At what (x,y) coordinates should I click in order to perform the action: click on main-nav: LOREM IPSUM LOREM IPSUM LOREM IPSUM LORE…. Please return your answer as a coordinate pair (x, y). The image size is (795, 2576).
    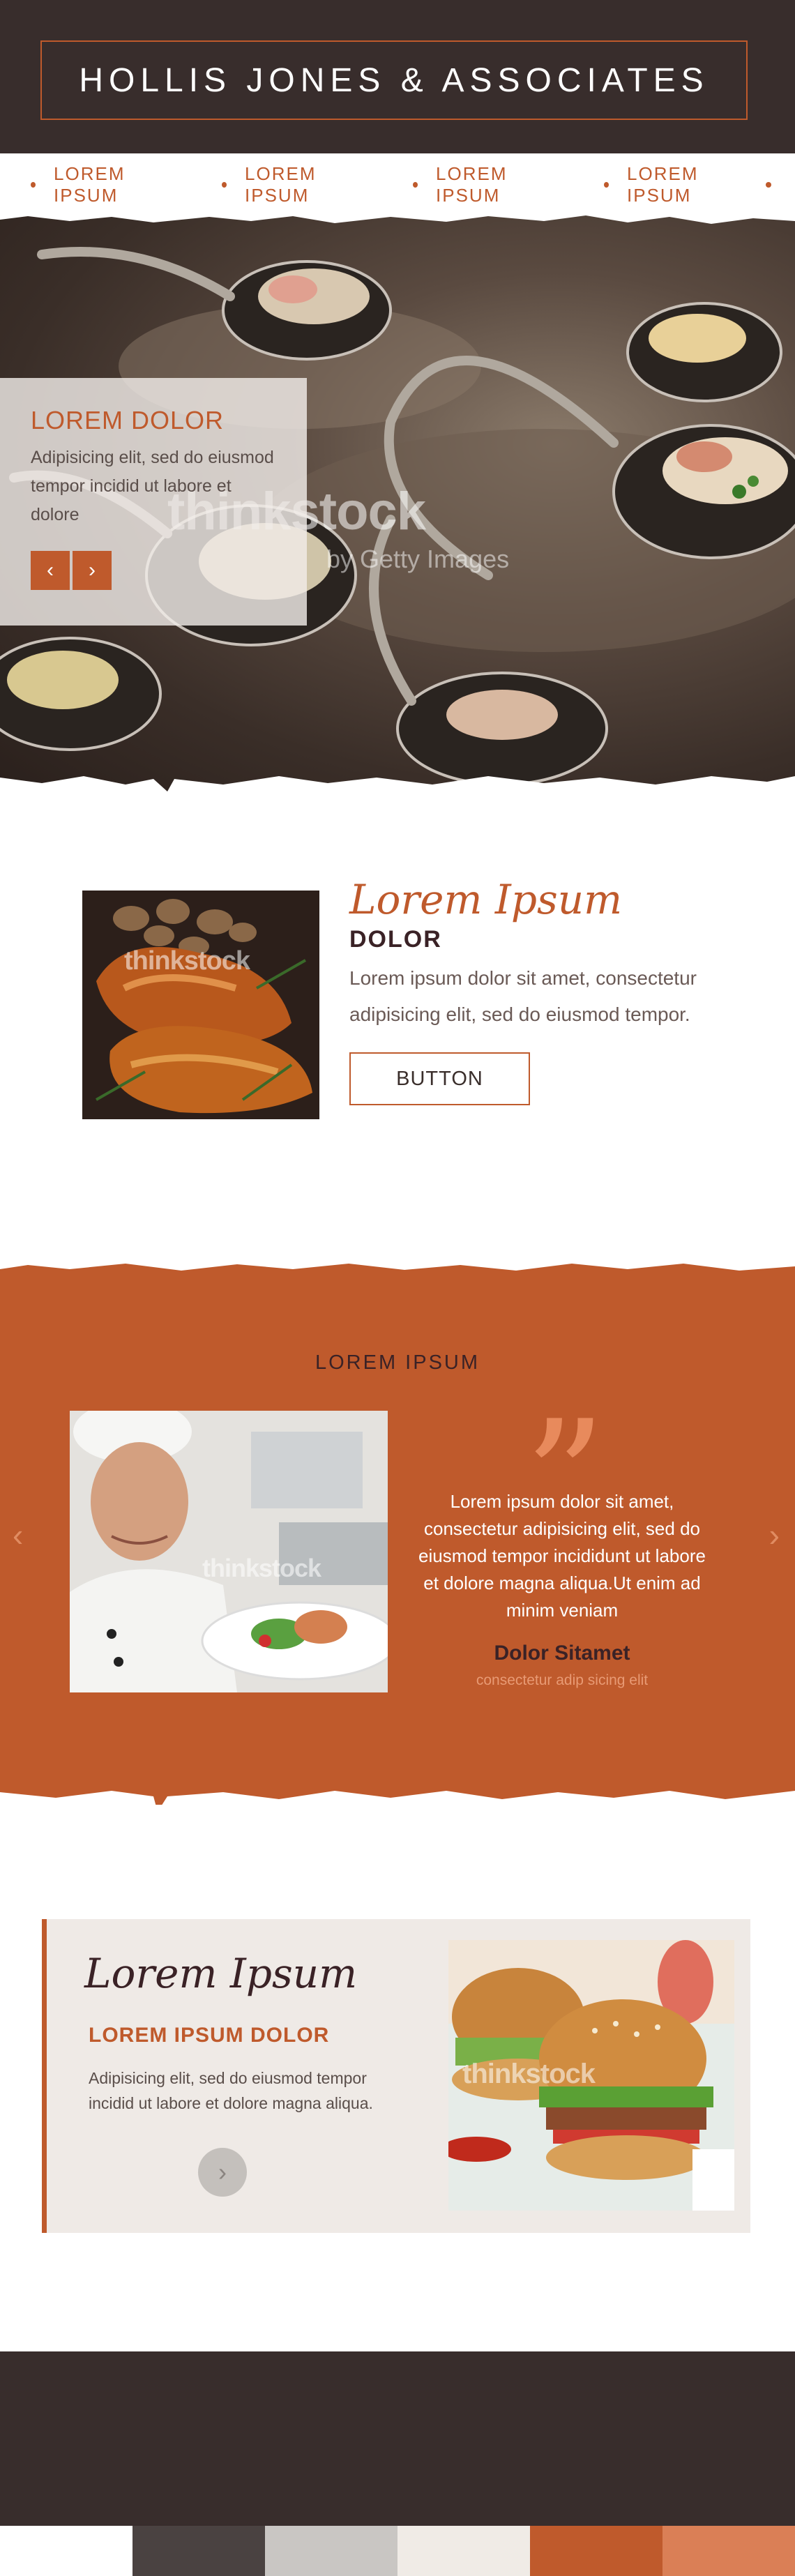
    Looking at the image, I should click on (397, 184).